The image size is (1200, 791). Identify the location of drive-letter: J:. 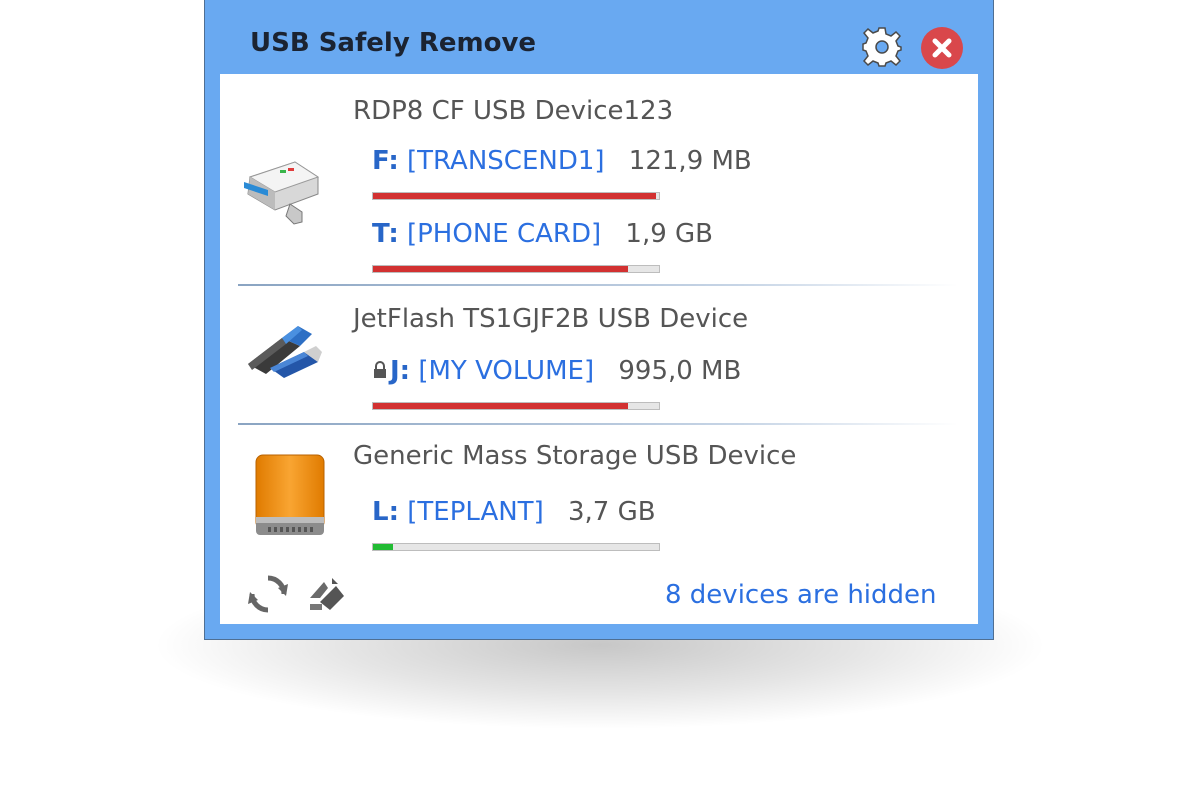
(400, 371).